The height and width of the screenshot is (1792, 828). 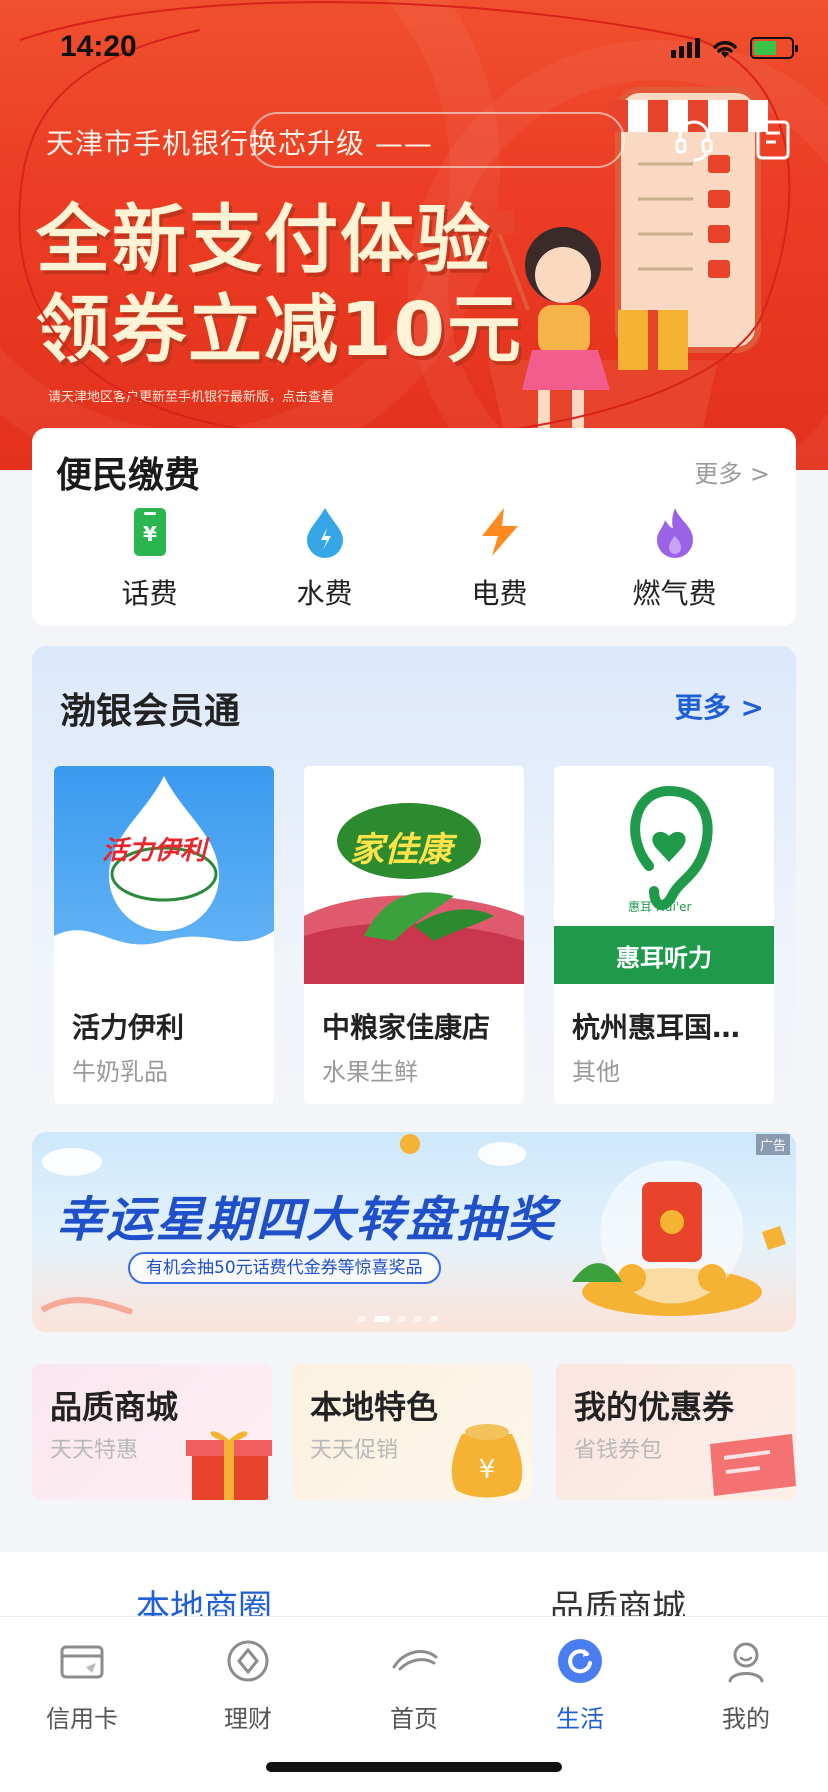 I want to click on nav-profile: 我的, so click(x=746, y=1685).